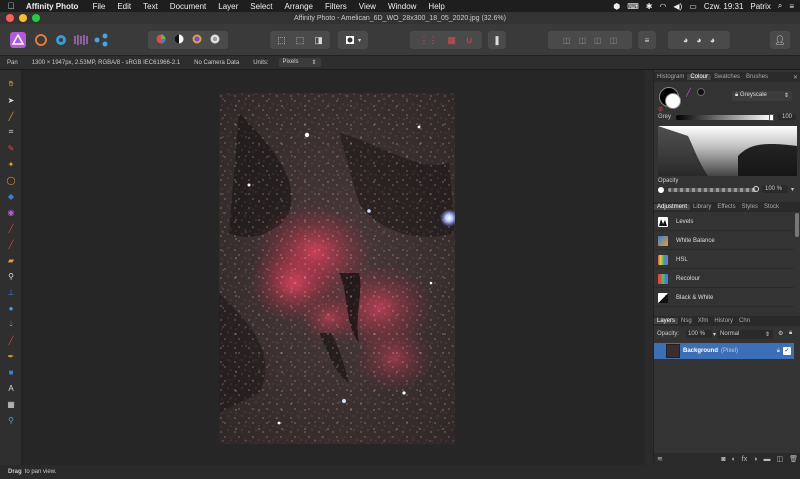 This screenshot has height=479, width=800. Describe the element at coordinates (336, 6) in the screenshot. I see `menu-filters: Filters` at that location.